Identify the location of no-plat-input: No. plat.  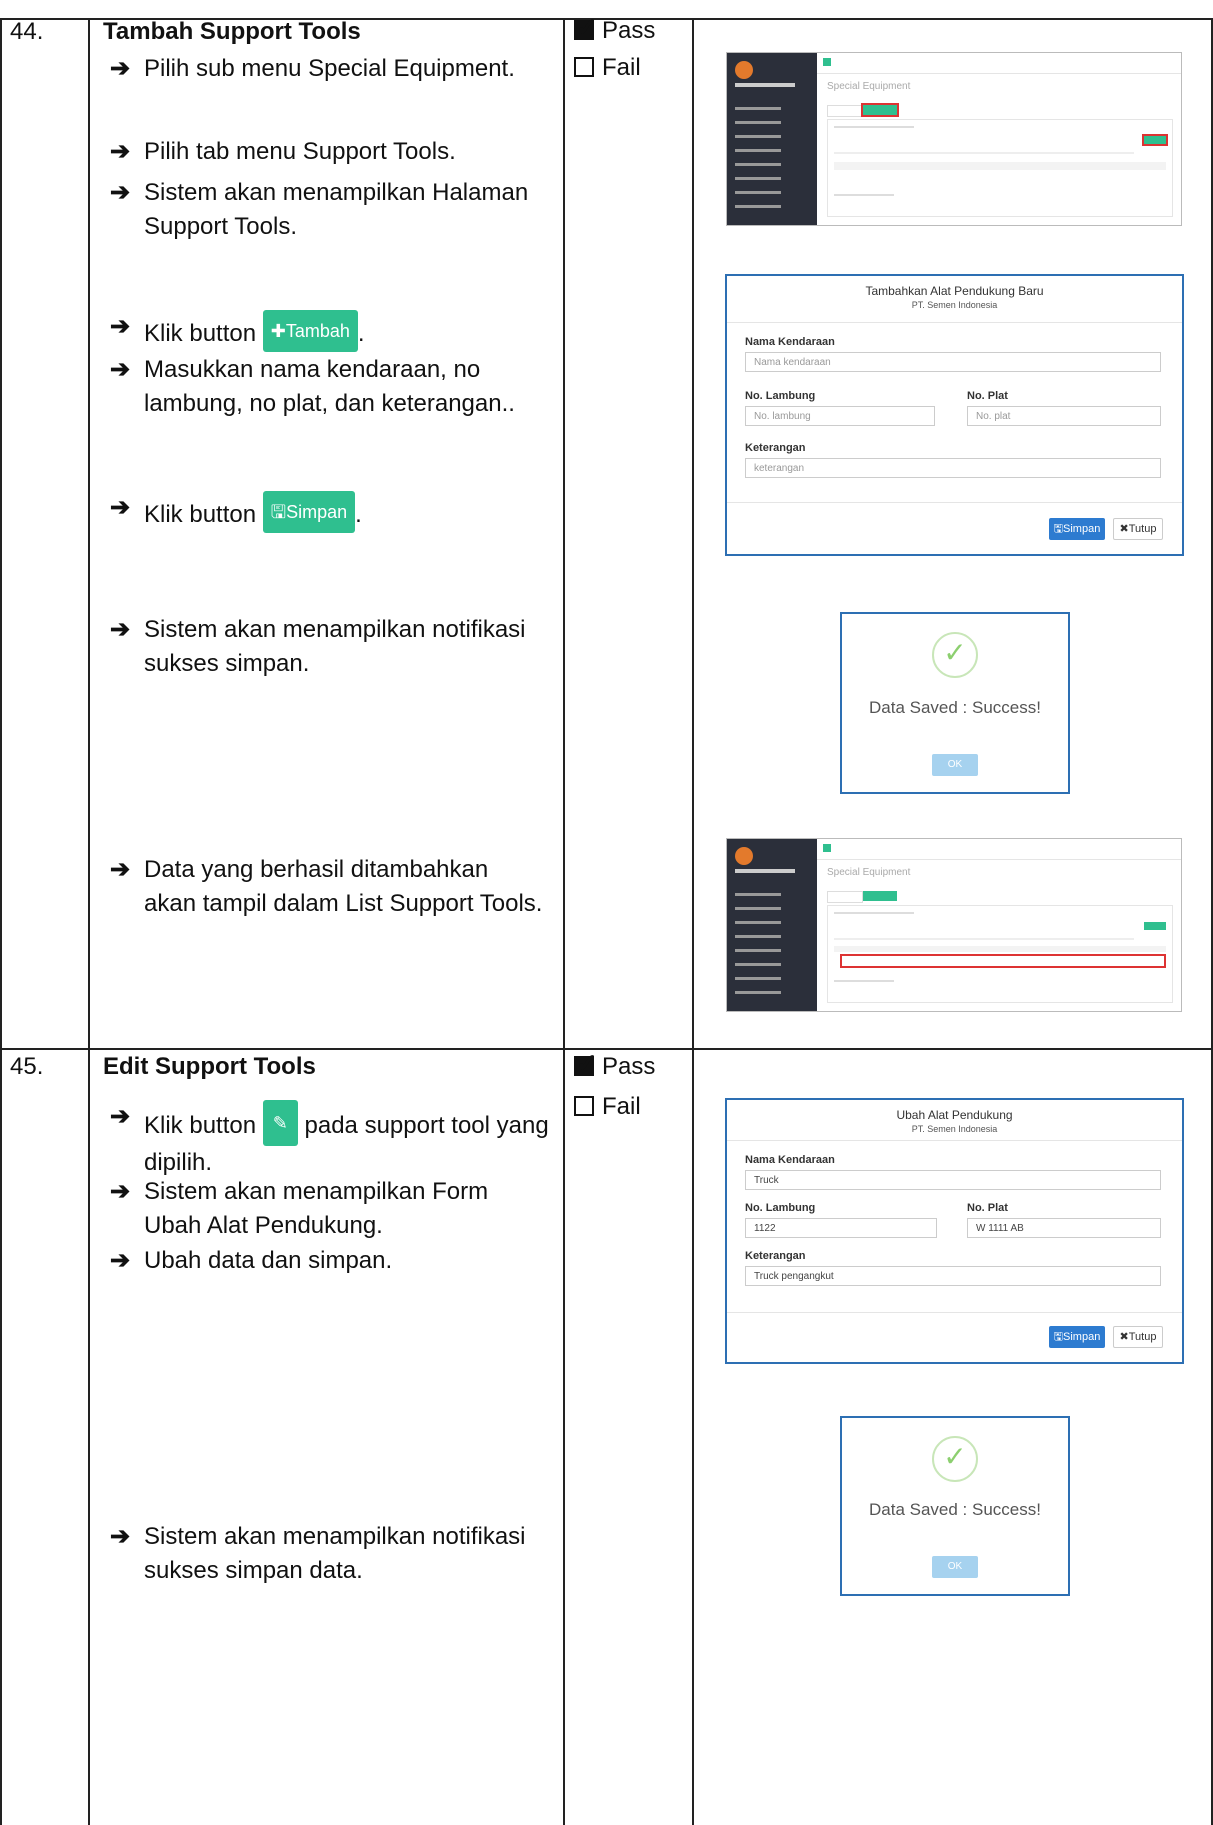
(1064, 416).